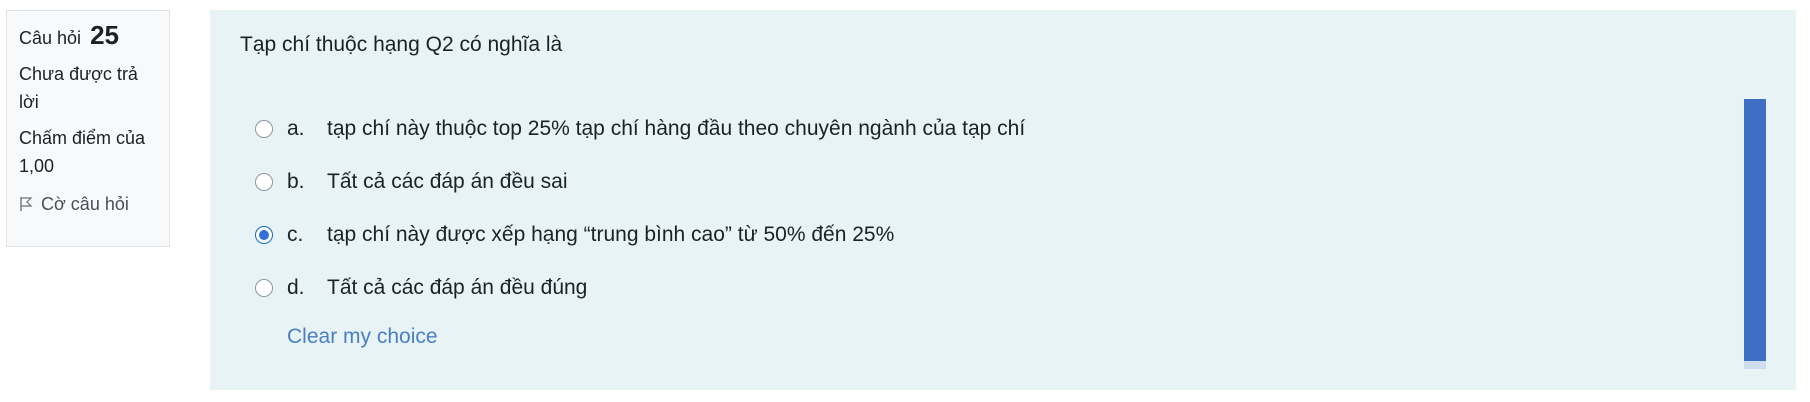 The image size is (1810, 402). What do you see at coordinates (88, 152) in the screenshot?
I see `question-grade: Chấm điểm của 1,00` at bounding box center [88, 152].